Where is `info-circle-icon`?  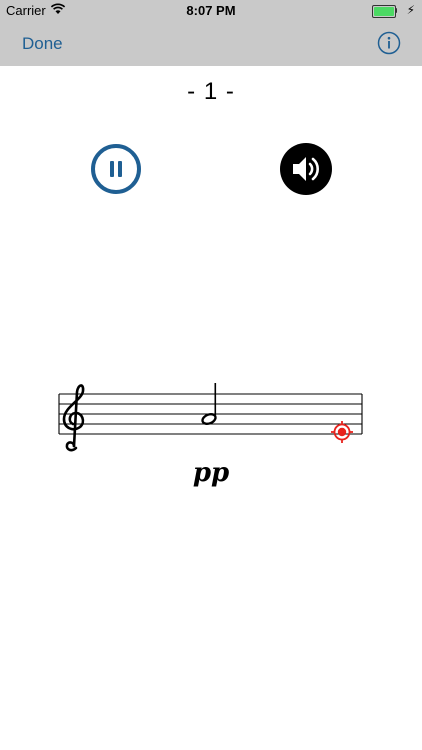 info-circle-icon is located at coordinates (389, 43).